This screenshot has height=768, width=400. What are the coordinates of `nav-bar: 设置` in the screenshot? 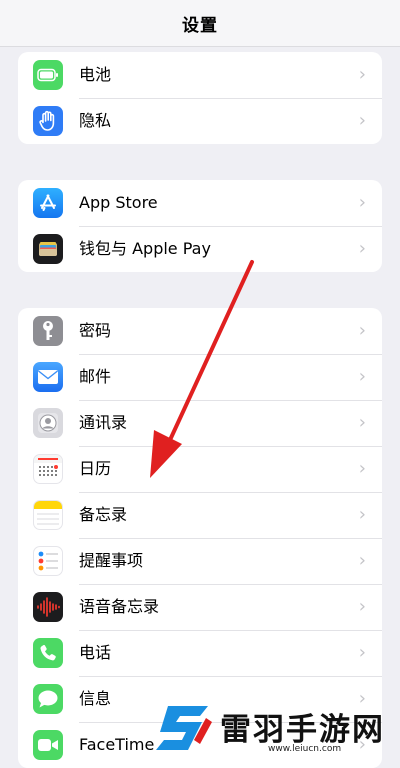 It's located at (200, 23).